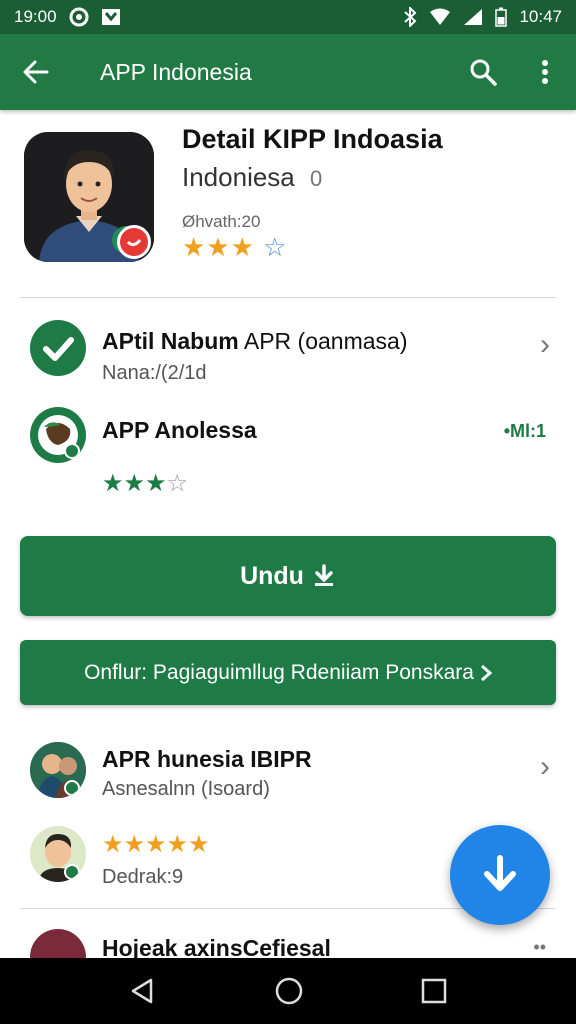  I want to click on list-item-verified: APtil Nabum APR (oanmasa) Nana:/(2/1d ›, so click(288, 353).